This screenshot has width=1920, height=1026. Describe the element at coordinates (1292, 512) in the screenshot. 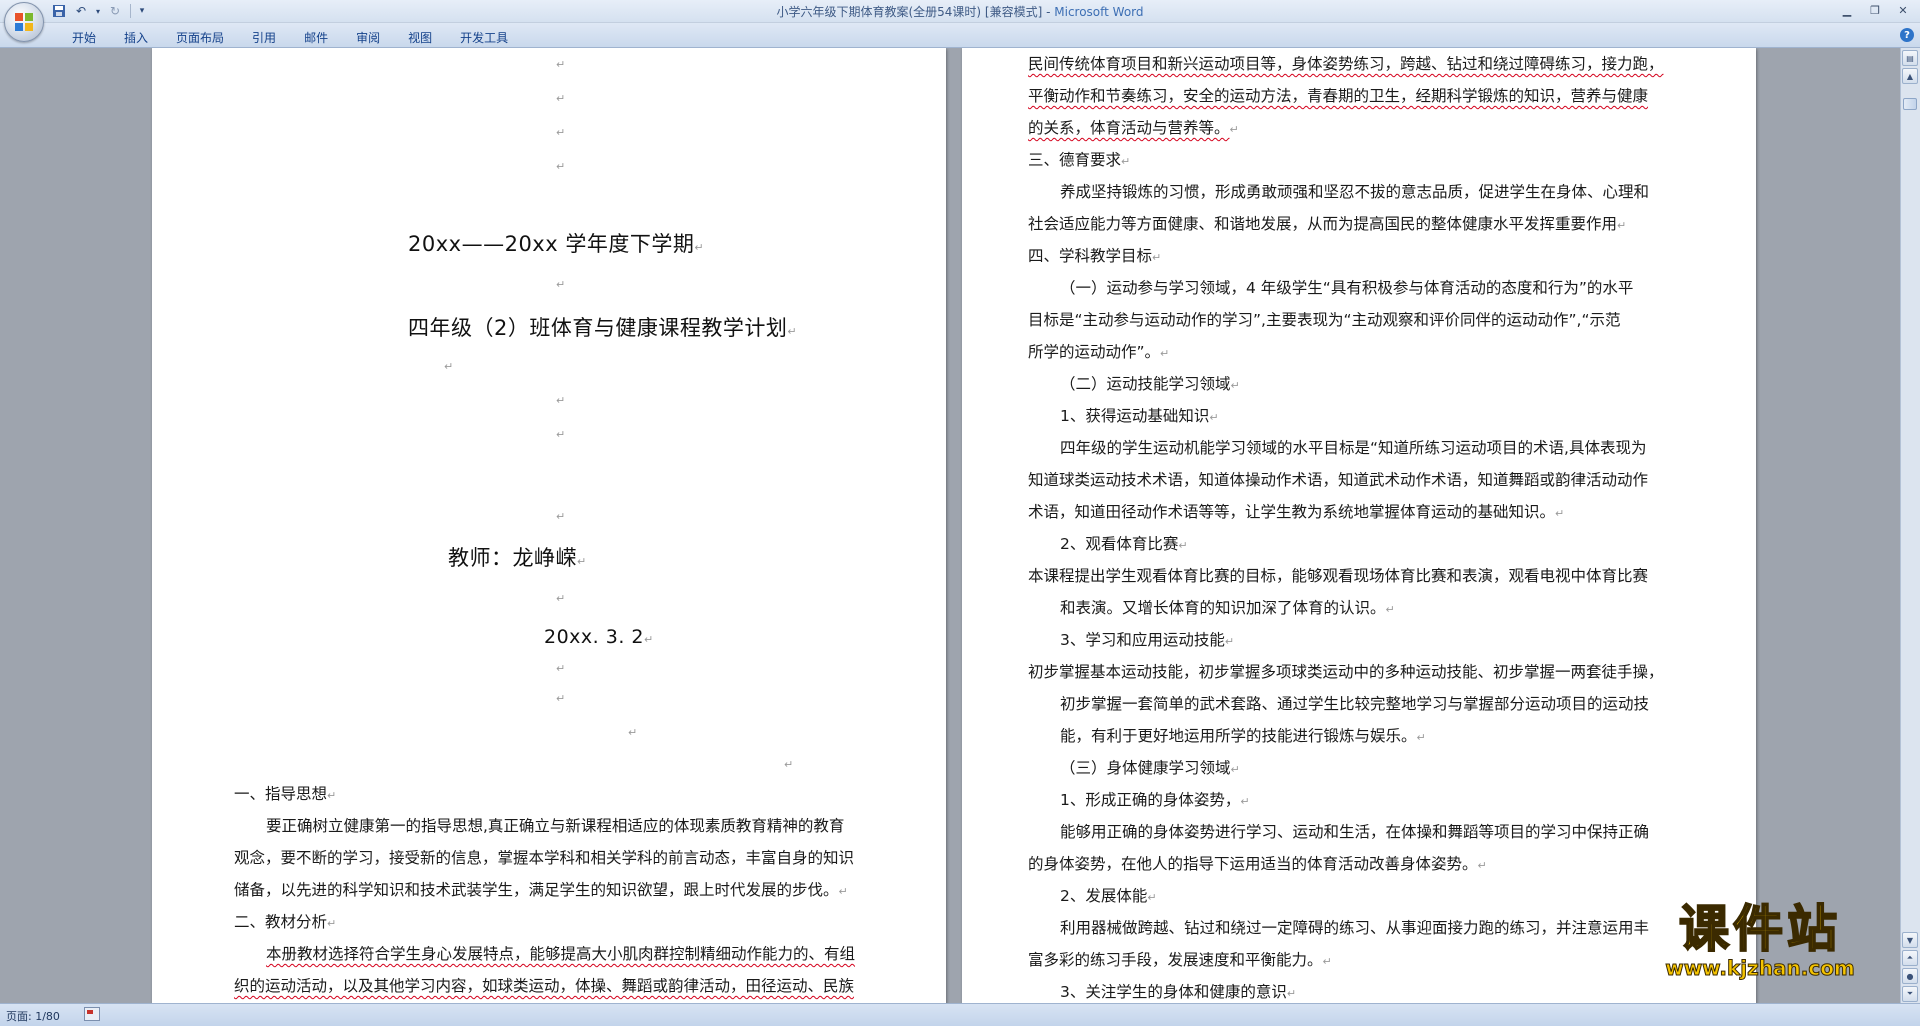

I see `right-line-text: 术语，知道田径动作术语等等，让学生教为系统地掌握体育运动的基础知识。` at that location.